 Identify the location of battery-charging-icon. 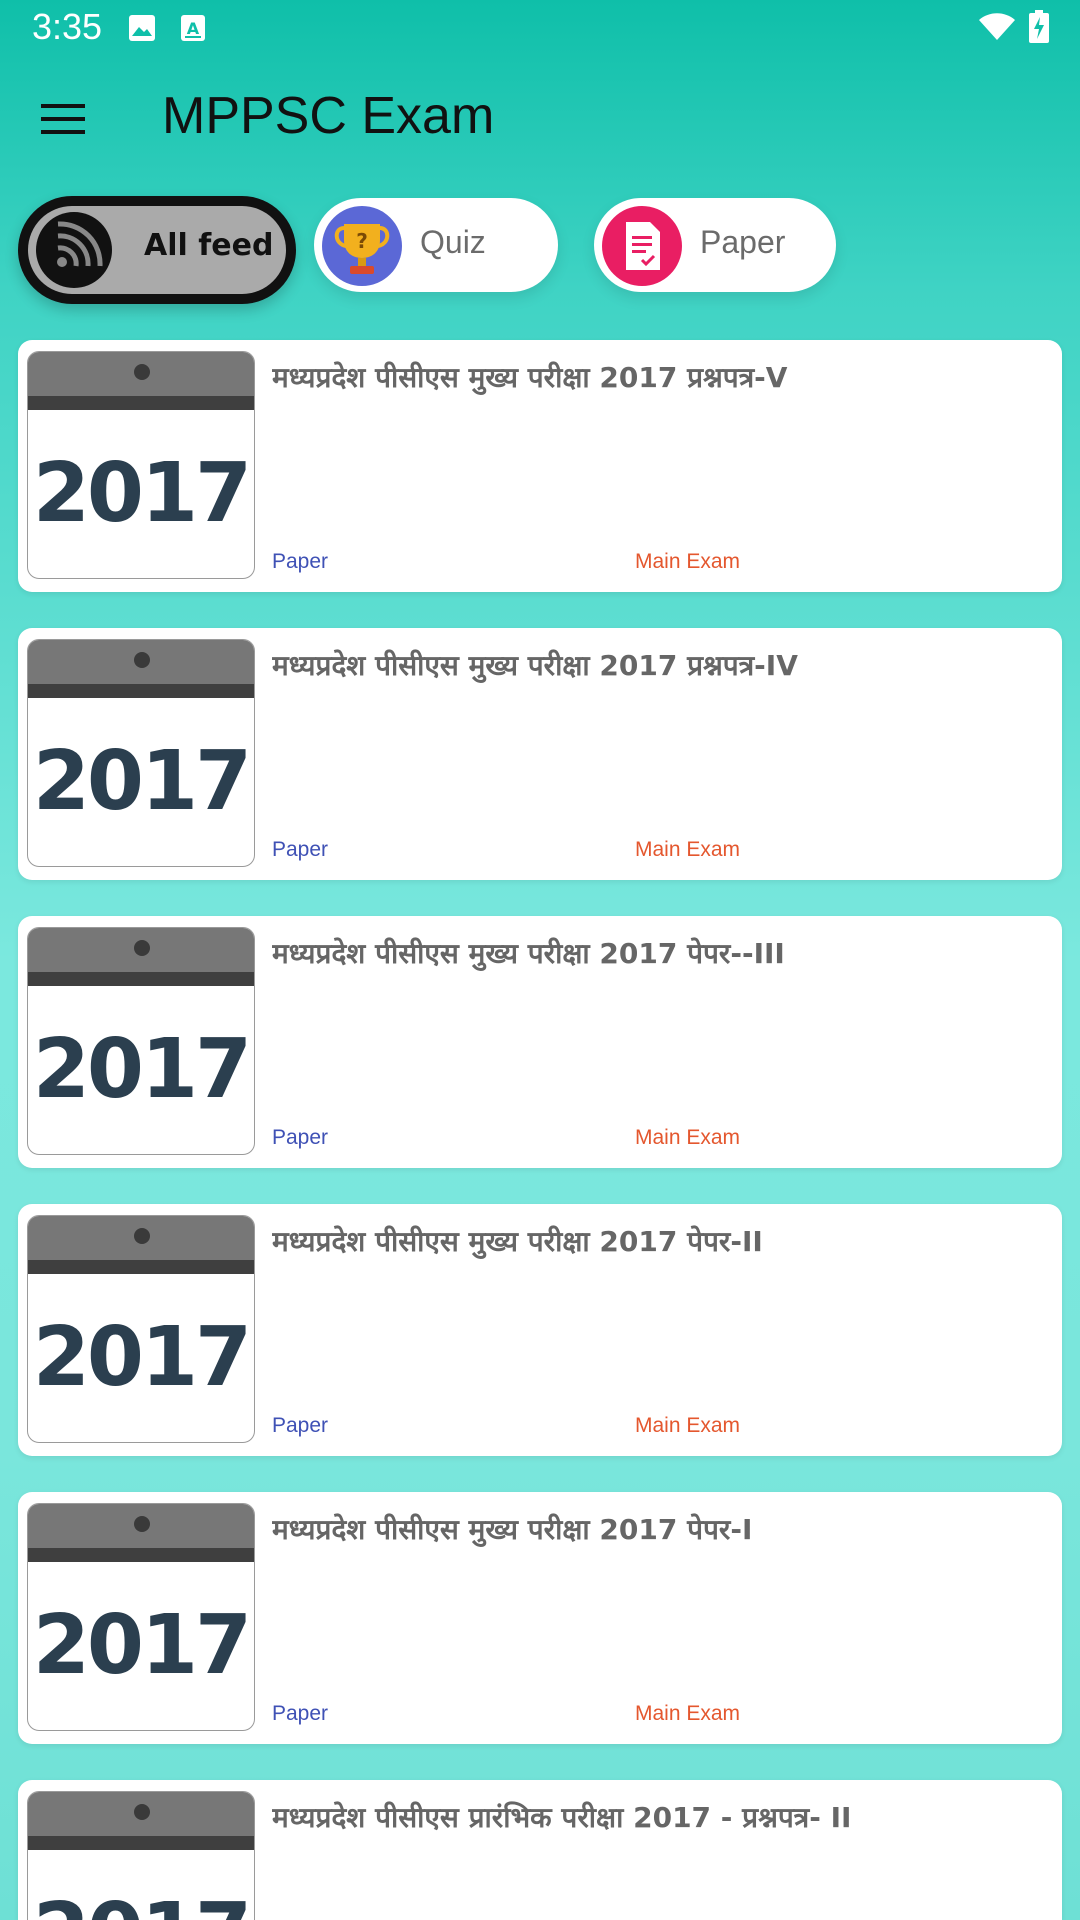
(1039, 29).